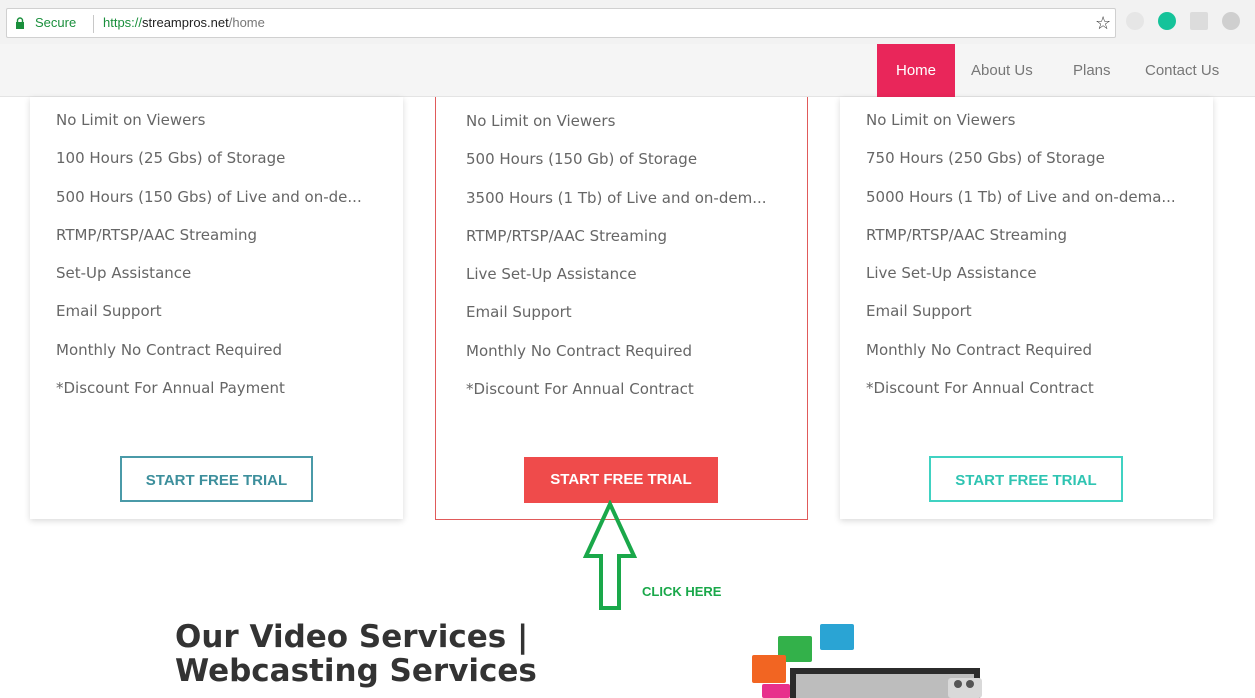  I want to click on bookmark-star-icon: ☆, so click(1103, 23).